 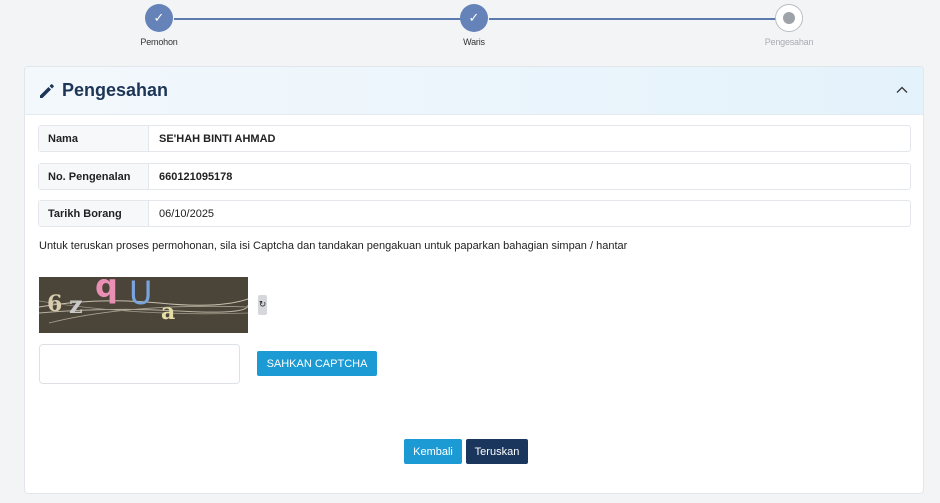 What do you see at coordinates (497, 451) in the screenshot?
I see `teruskan-button: Teruskan` at bounding box center [497, 451].